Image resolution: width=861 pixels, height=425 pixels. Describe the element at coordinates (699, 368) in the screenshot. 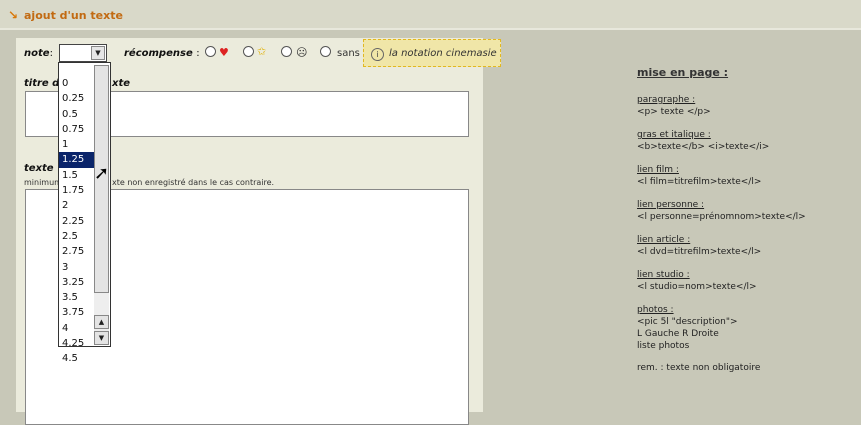

I see `help-footer: rem. : texte non obligatoire` at that location.